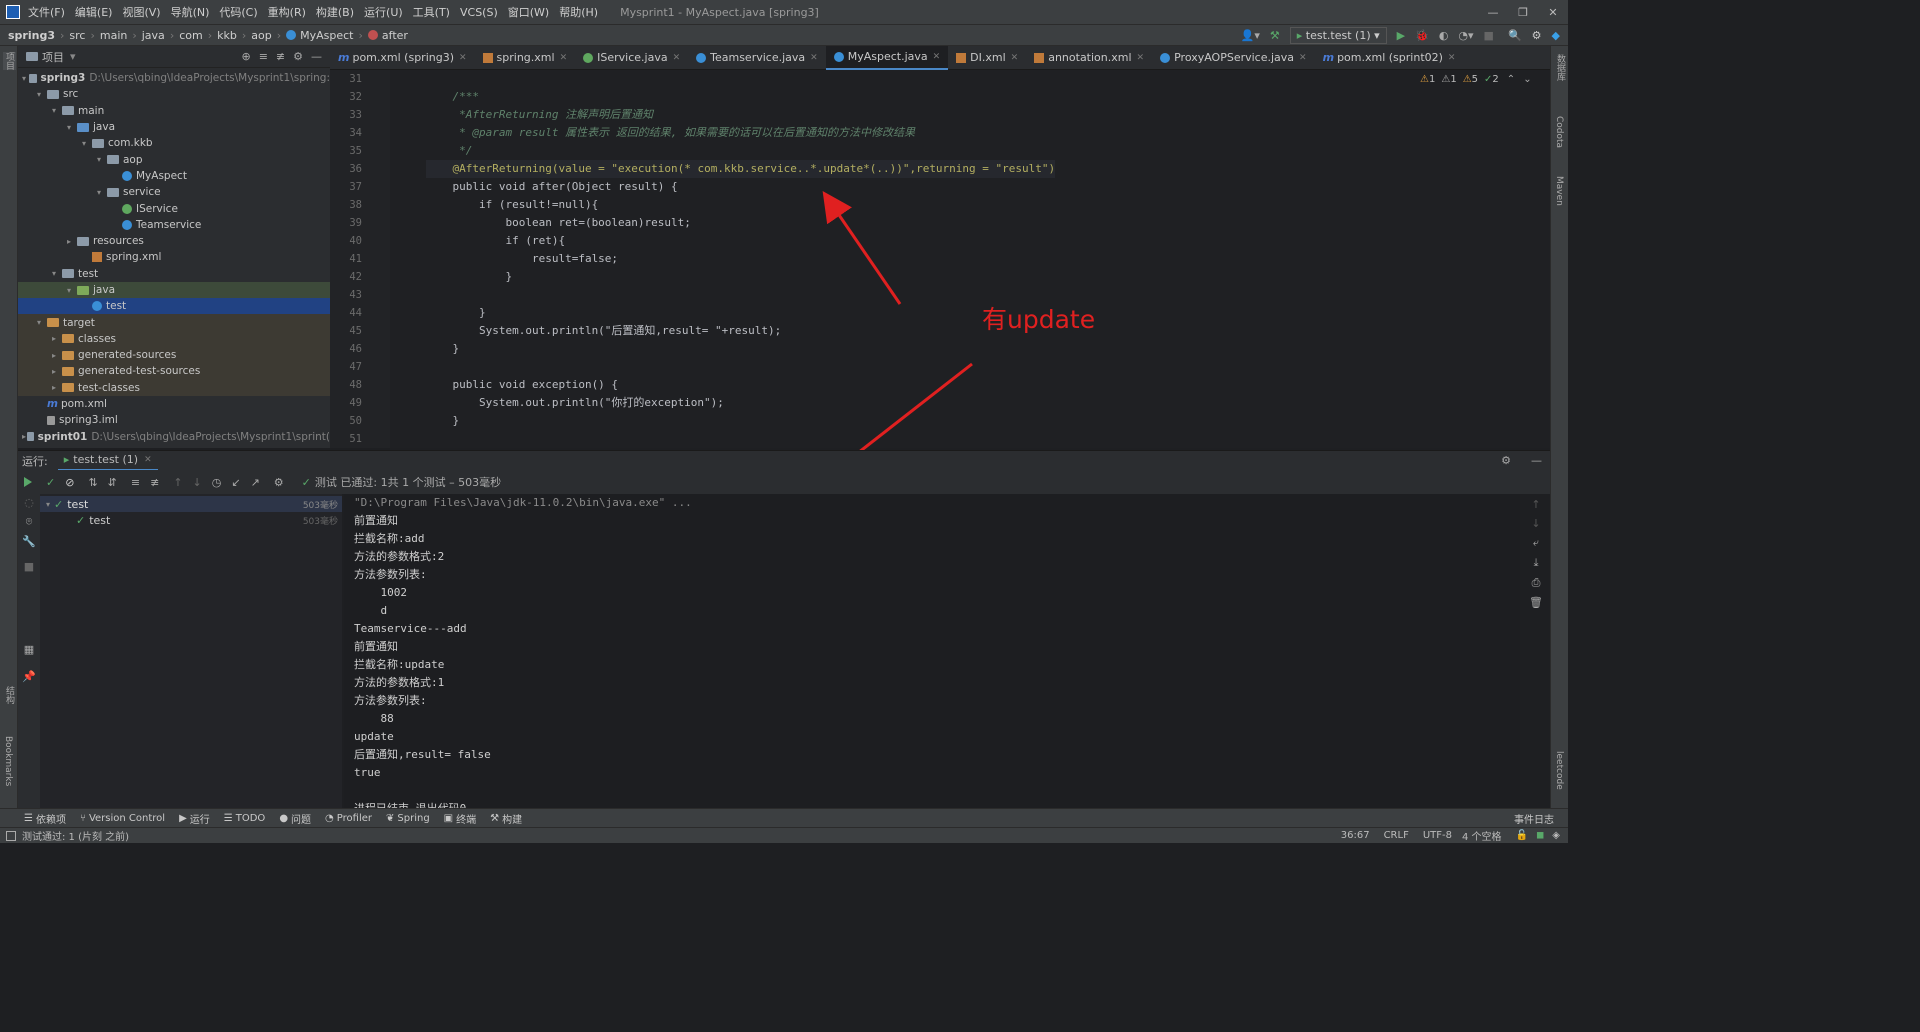 The height and width of the screenshot is (1032, 1920). What do you see at coordinates (329, 818) in the screenshot?
I see `profiler-icon: ◔` at bounding box center [329, 818].